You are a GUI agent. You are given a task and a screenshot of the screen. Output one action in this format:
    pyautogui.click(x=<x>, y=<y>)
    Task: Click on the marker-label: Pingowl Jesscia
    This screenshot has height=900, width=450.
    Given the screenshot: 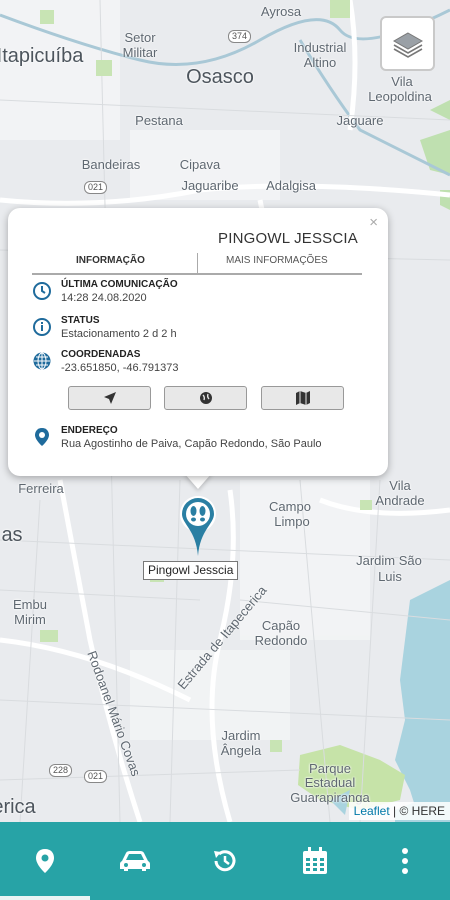 What is the action you would take?
    pyautogui.click(x=191, y=570)
    